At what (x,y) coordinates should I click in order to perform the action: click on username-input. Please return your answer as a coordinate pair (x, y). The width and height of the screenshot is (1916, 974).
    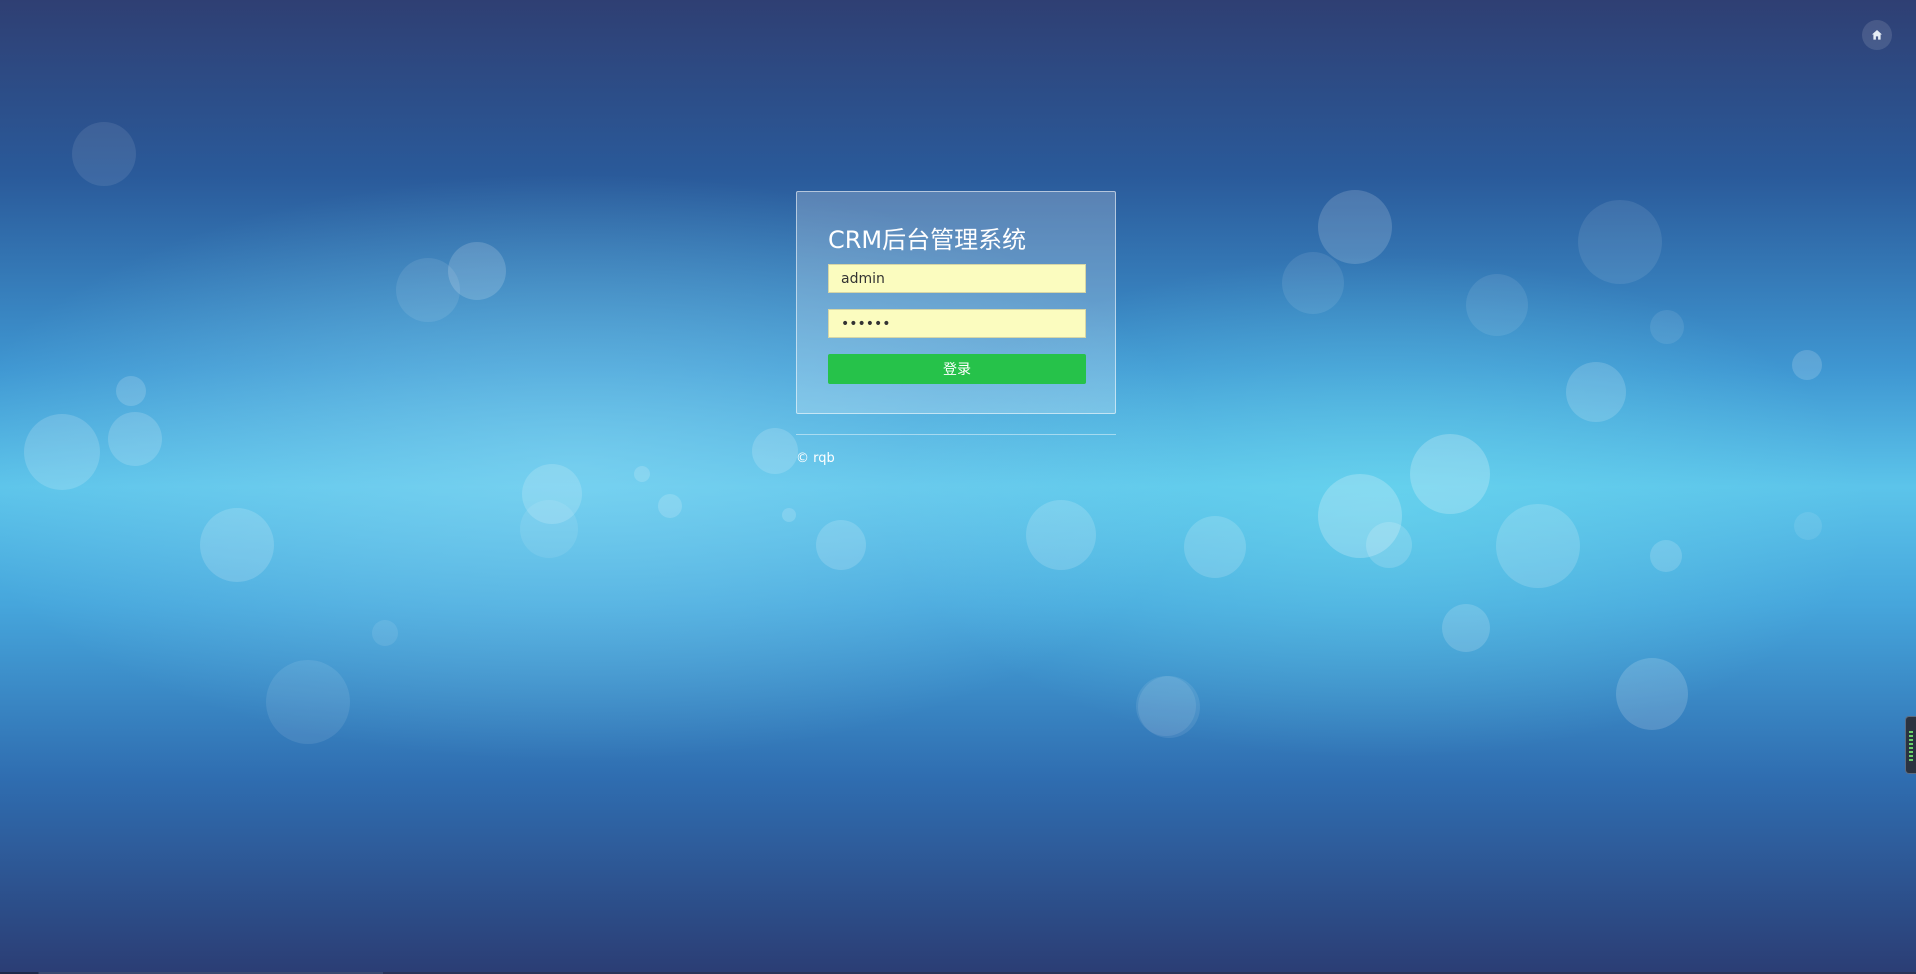
    Looking at the image, I should click on (957, 278).